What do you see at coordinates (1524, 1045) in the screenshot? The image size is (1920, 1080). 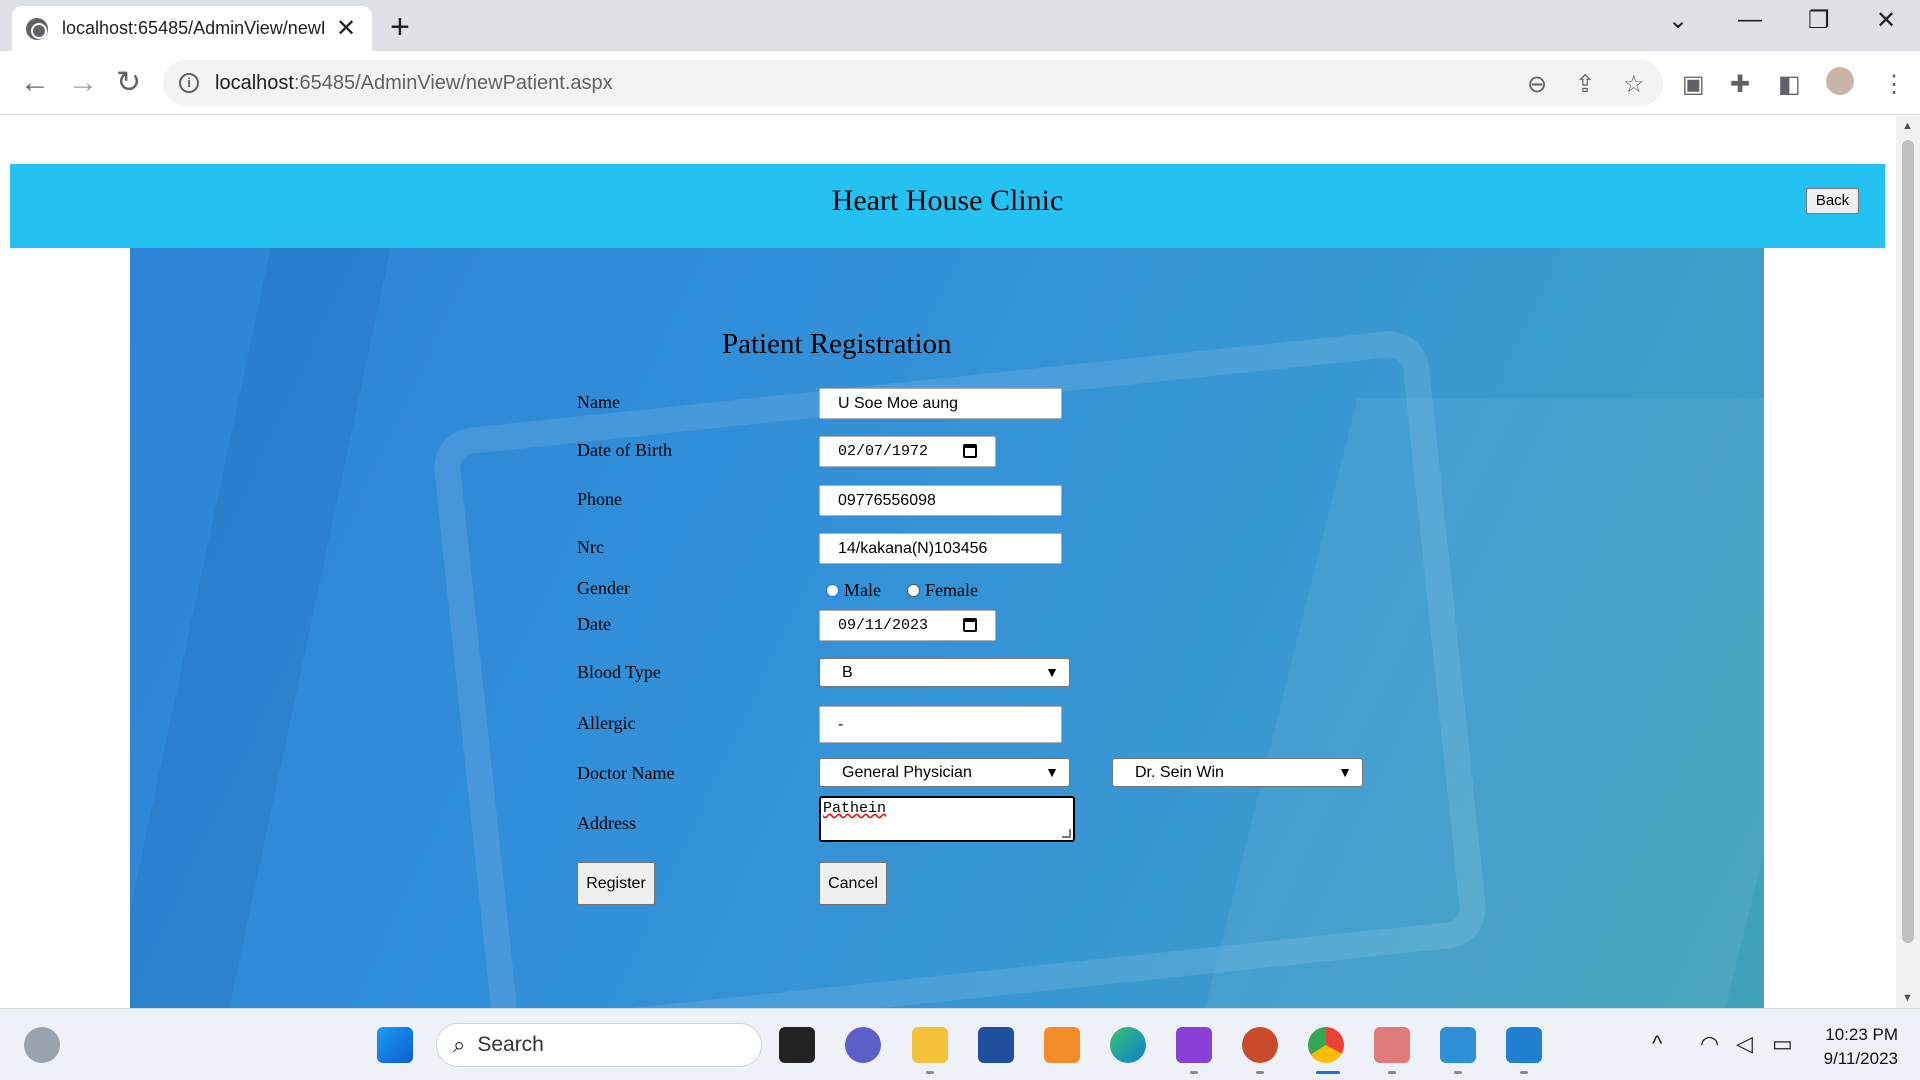 I see `photos-icon` at bounding box center [1524, 1045].